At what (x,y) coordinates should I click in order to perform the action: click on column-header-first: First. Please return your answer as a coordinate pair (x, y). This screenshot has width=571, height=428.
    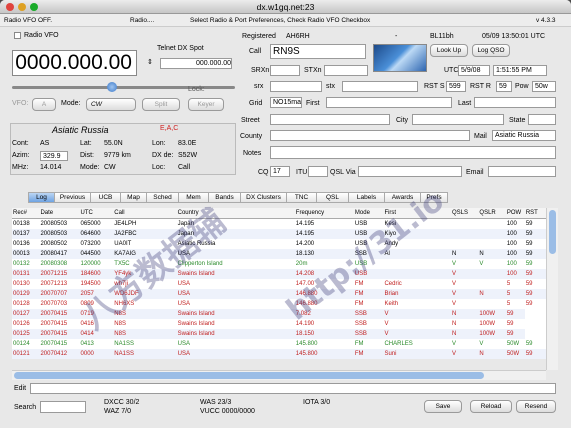
    Looking at the image, I should click on (417, 213).